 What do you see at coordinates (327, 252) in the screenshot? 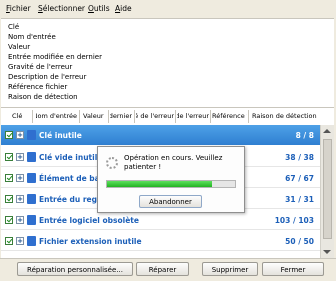
I see `scroll-down-icon` at bounding box center [327, 252].